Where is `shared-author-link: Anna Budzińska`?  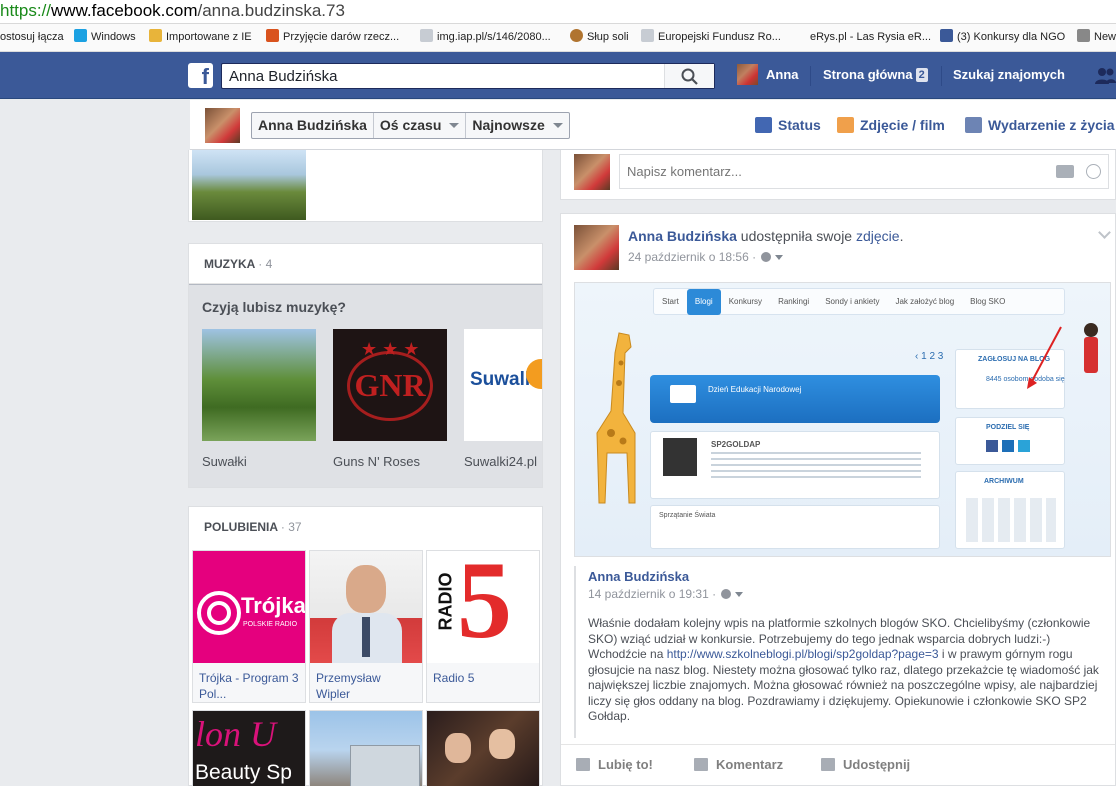
shared-author-link: Anna Budzińska is located at coordinates (638, 576).